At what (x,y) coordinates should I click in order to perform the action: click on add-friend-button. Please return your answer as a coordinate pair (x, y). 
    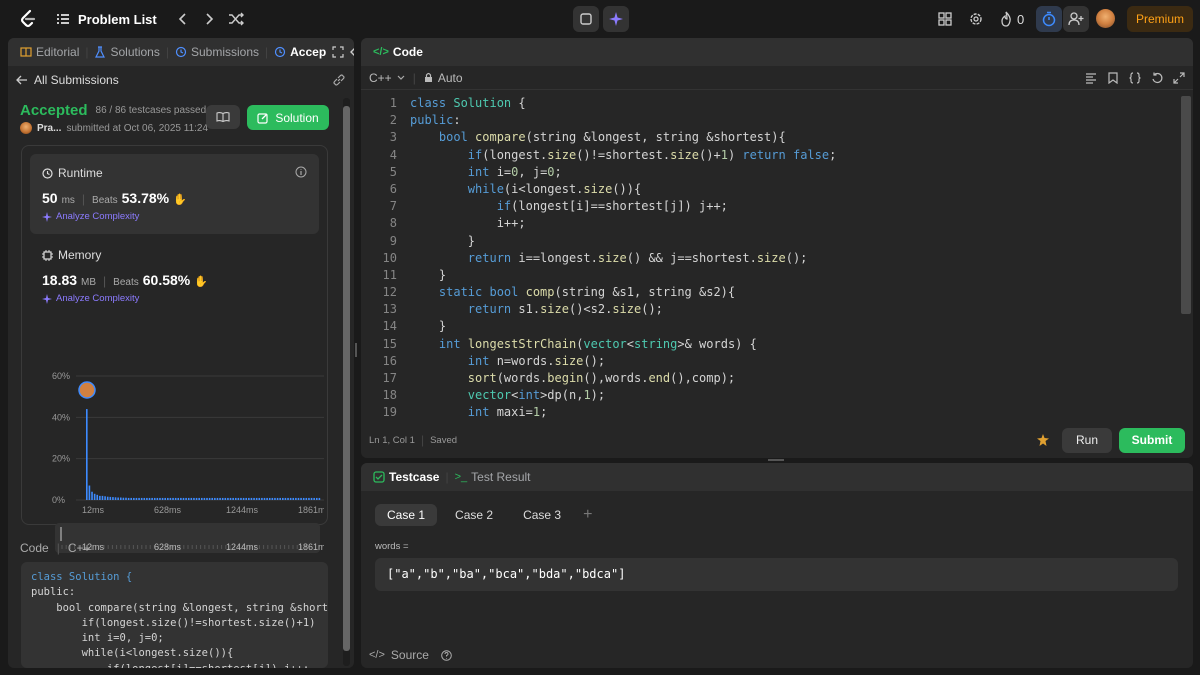
    Looking at the image, I should click on (1076, 19).